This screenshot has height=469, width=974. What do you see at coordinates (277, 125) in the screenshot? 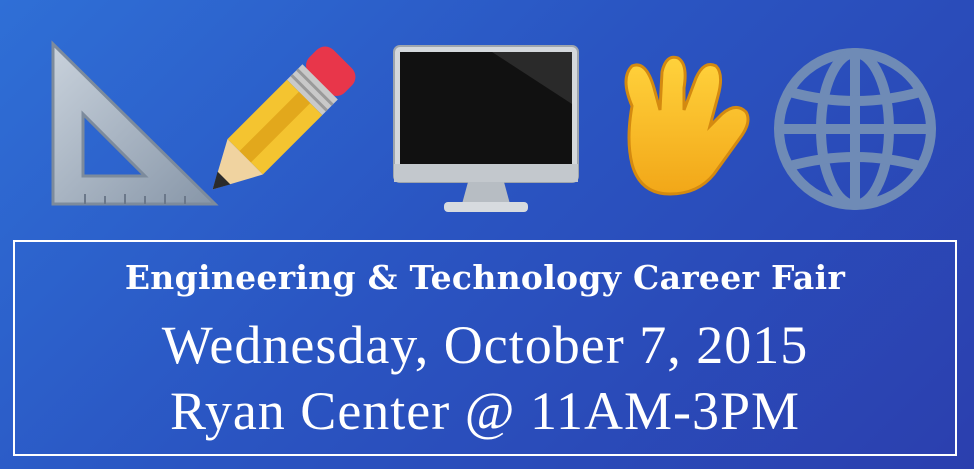
I see `pencil-icon` at bounding box center [277, 125].